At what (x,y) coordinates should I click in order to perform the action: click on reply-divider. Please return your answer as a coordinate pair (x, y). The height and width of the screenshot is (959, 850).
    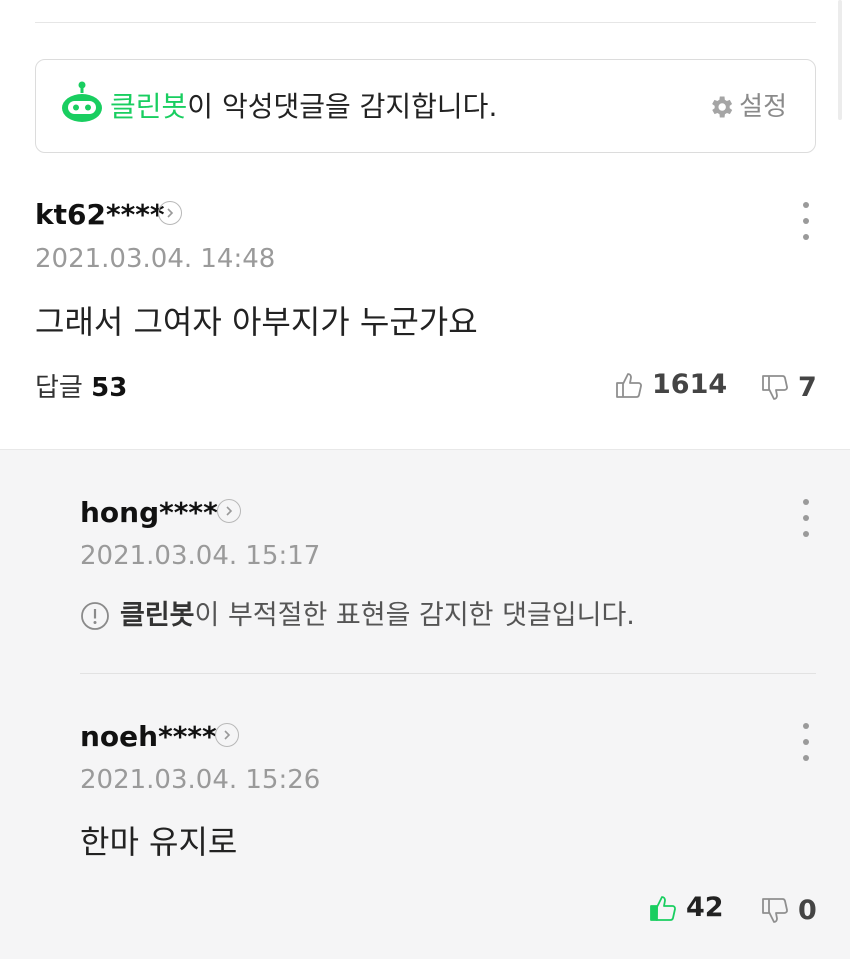
    Looking at the image, I should click on (448, 673).